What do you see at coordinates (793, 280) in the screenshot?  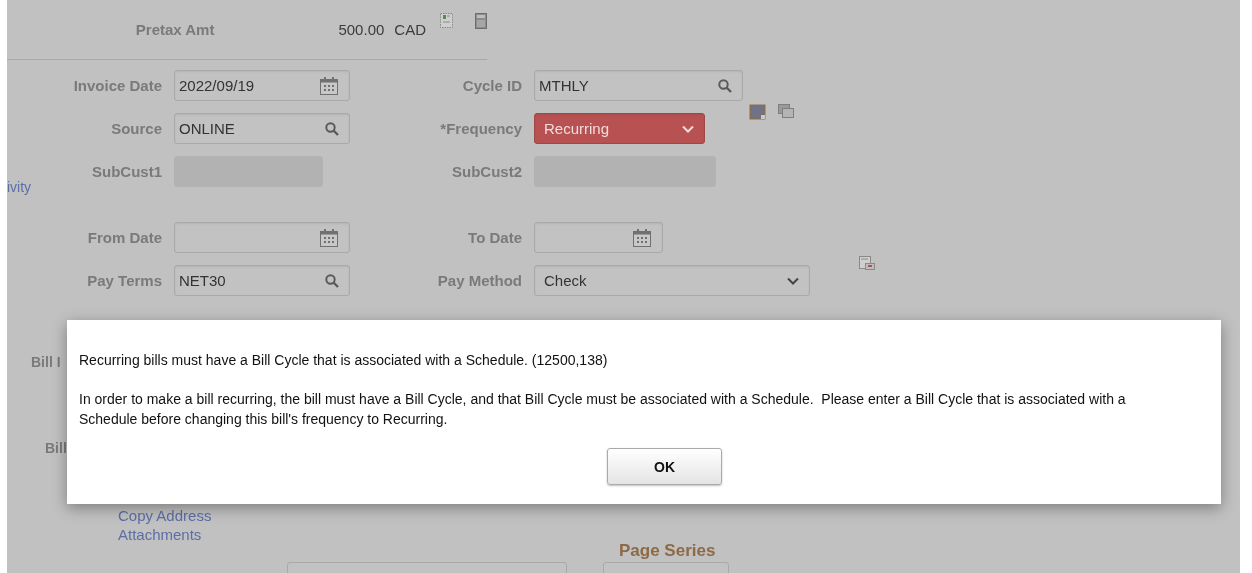 I see `chevron-down-icon` at bounding box center [793, 280].